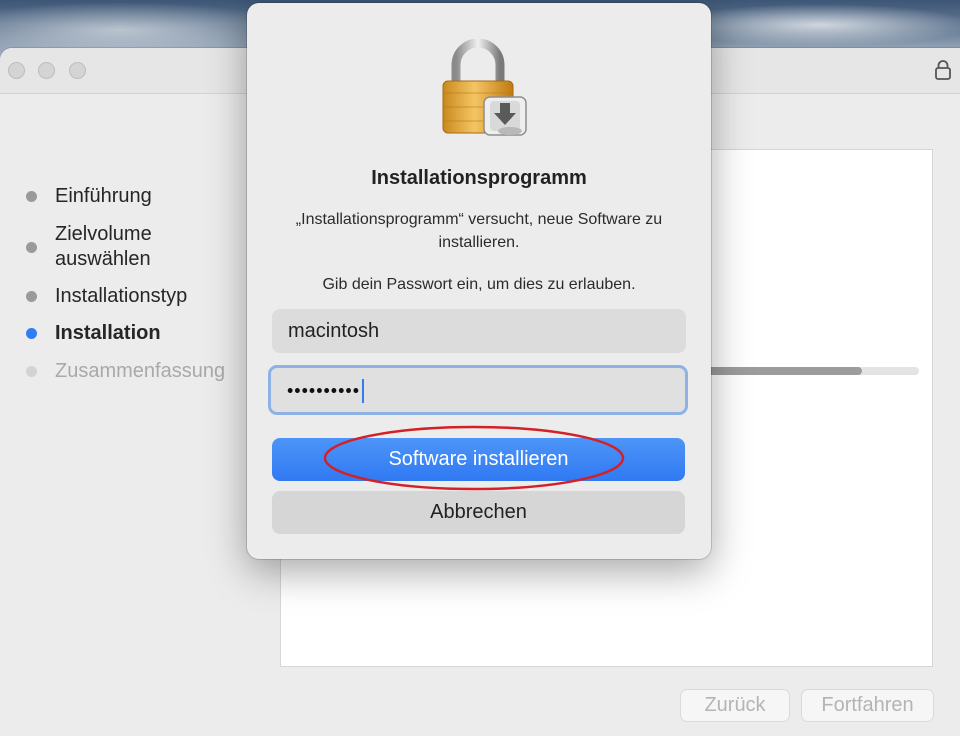 This screenshot has width=960, height=736. Describe the element at coordinates (478, 512) in the screenshot. I see `cancel-button: Abbrechen` at that location.